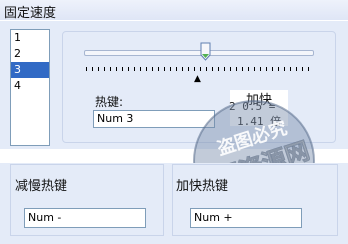 The height and width of the screenshot is (244, 348). Describe the element at coordinates (30, 38) in the screenshot. I see `list-item: 1` at that location.